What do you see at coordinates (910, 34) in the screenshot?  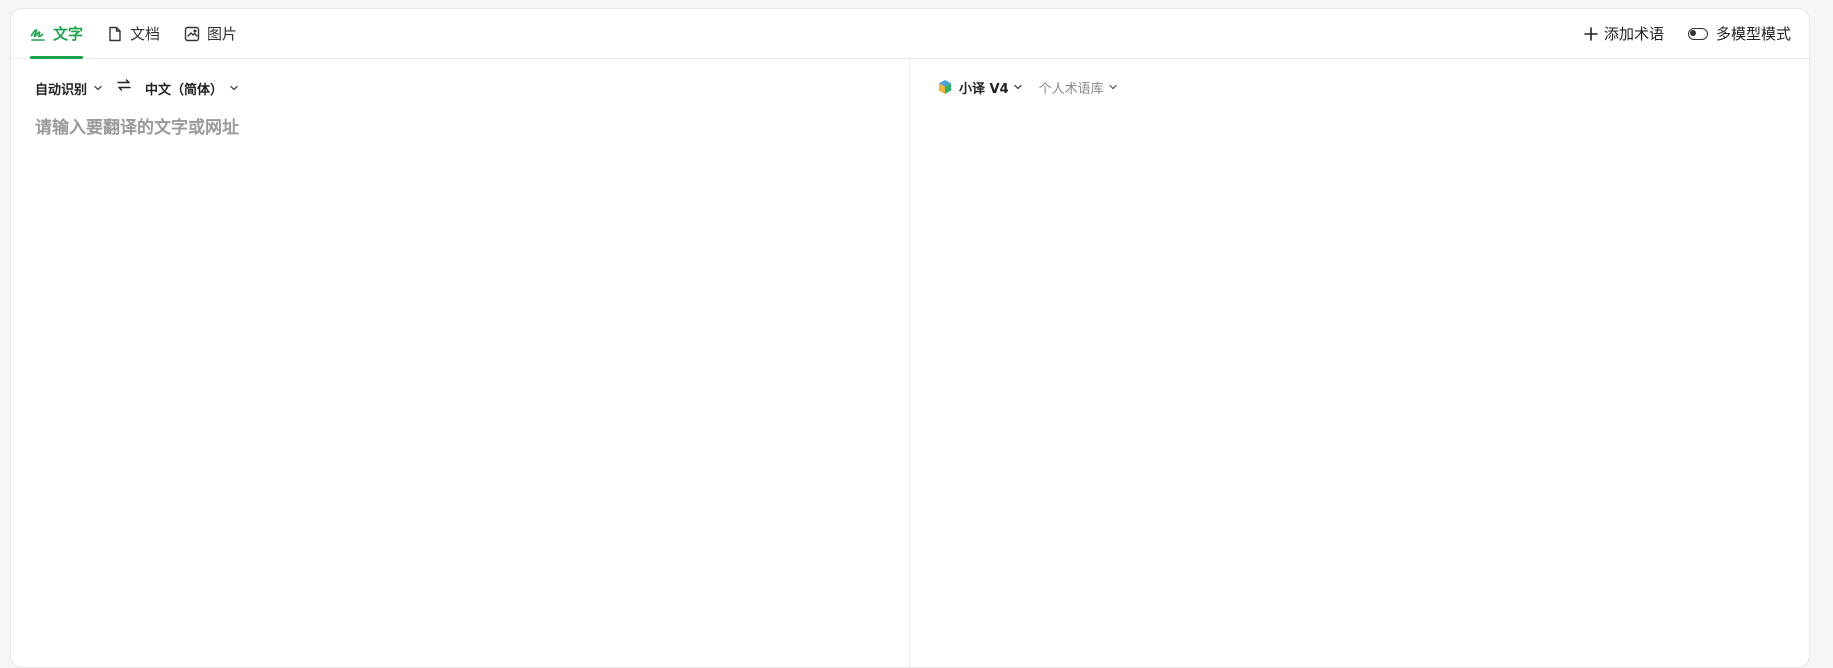 I see `top-bar: 文字 文档 图片 添加术语 多模型模式` at bounding box center [910, 34].